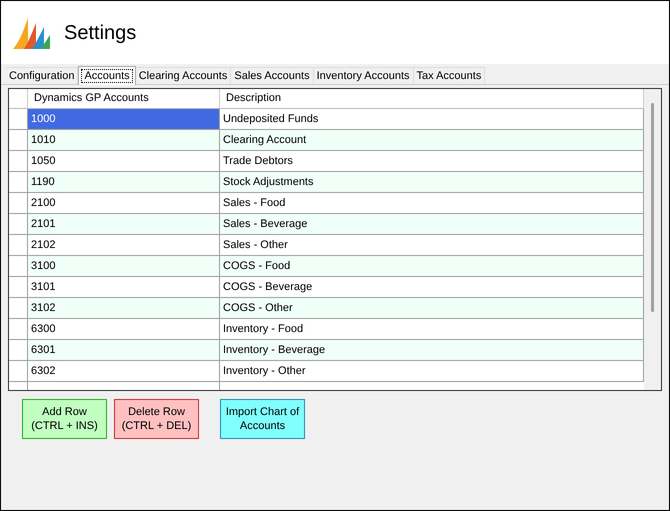 The height and width of the screenshot is (511, 670). I want to click on add-button: Add Row (CTRL + INS), so click(64, 419).